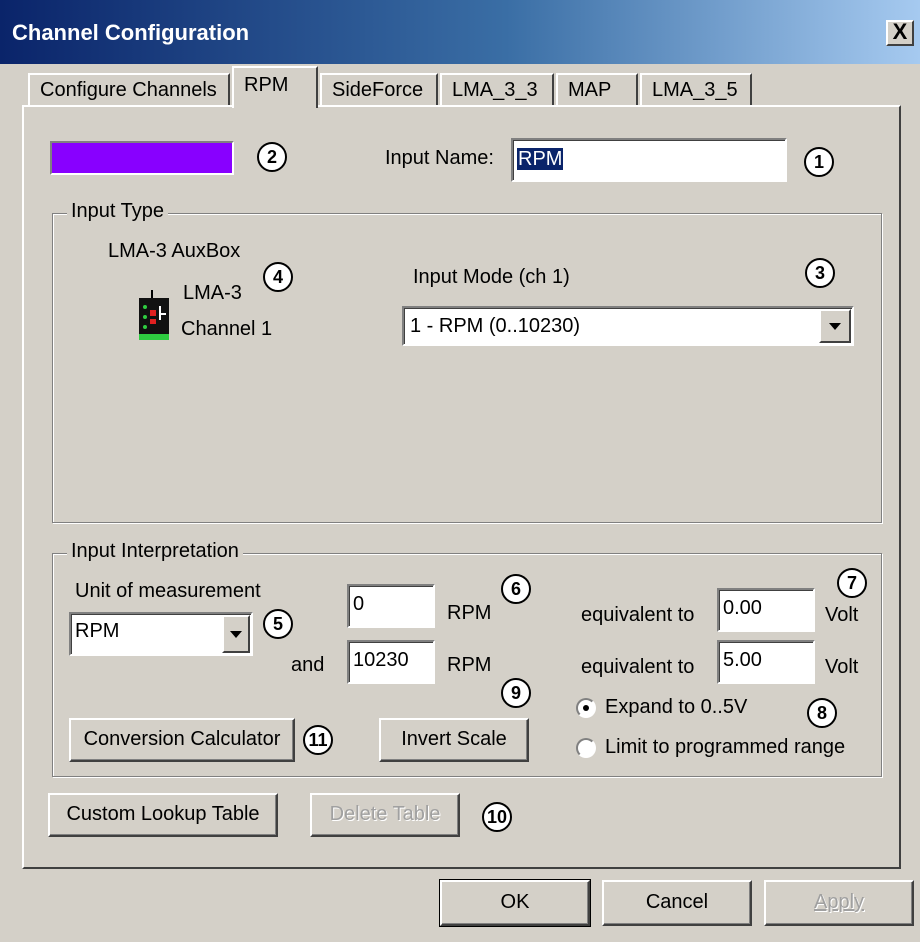  What do you see at coordinates (497, 817) in the screenshot?
I see `callout-marker-10: 10` at bounding box center [497, 817].